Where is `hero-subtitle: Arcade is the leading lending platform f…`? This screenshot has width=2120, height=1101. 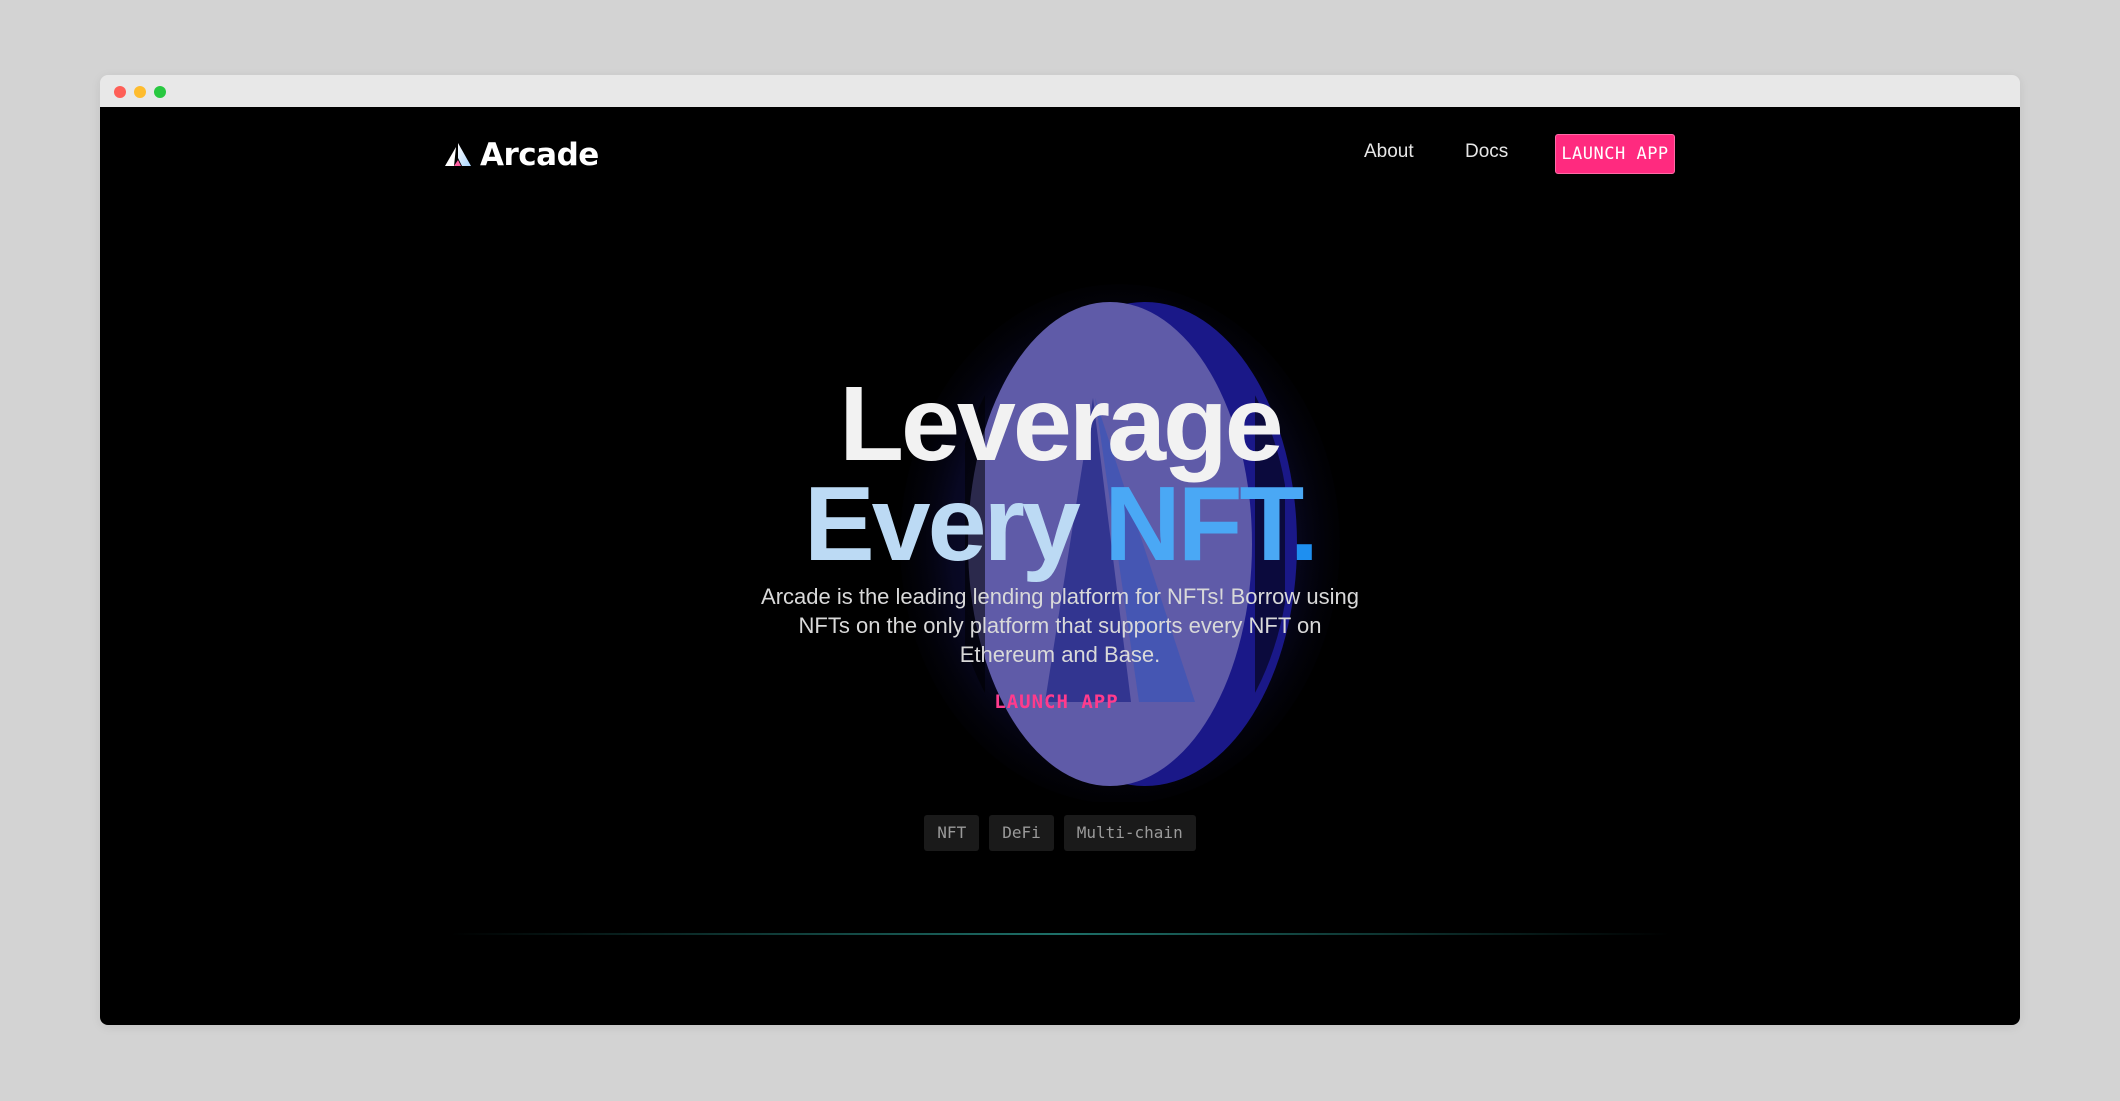
hero-subtitle: Arcade is the leading lending platform f… is located at coordinates (1060, 625).